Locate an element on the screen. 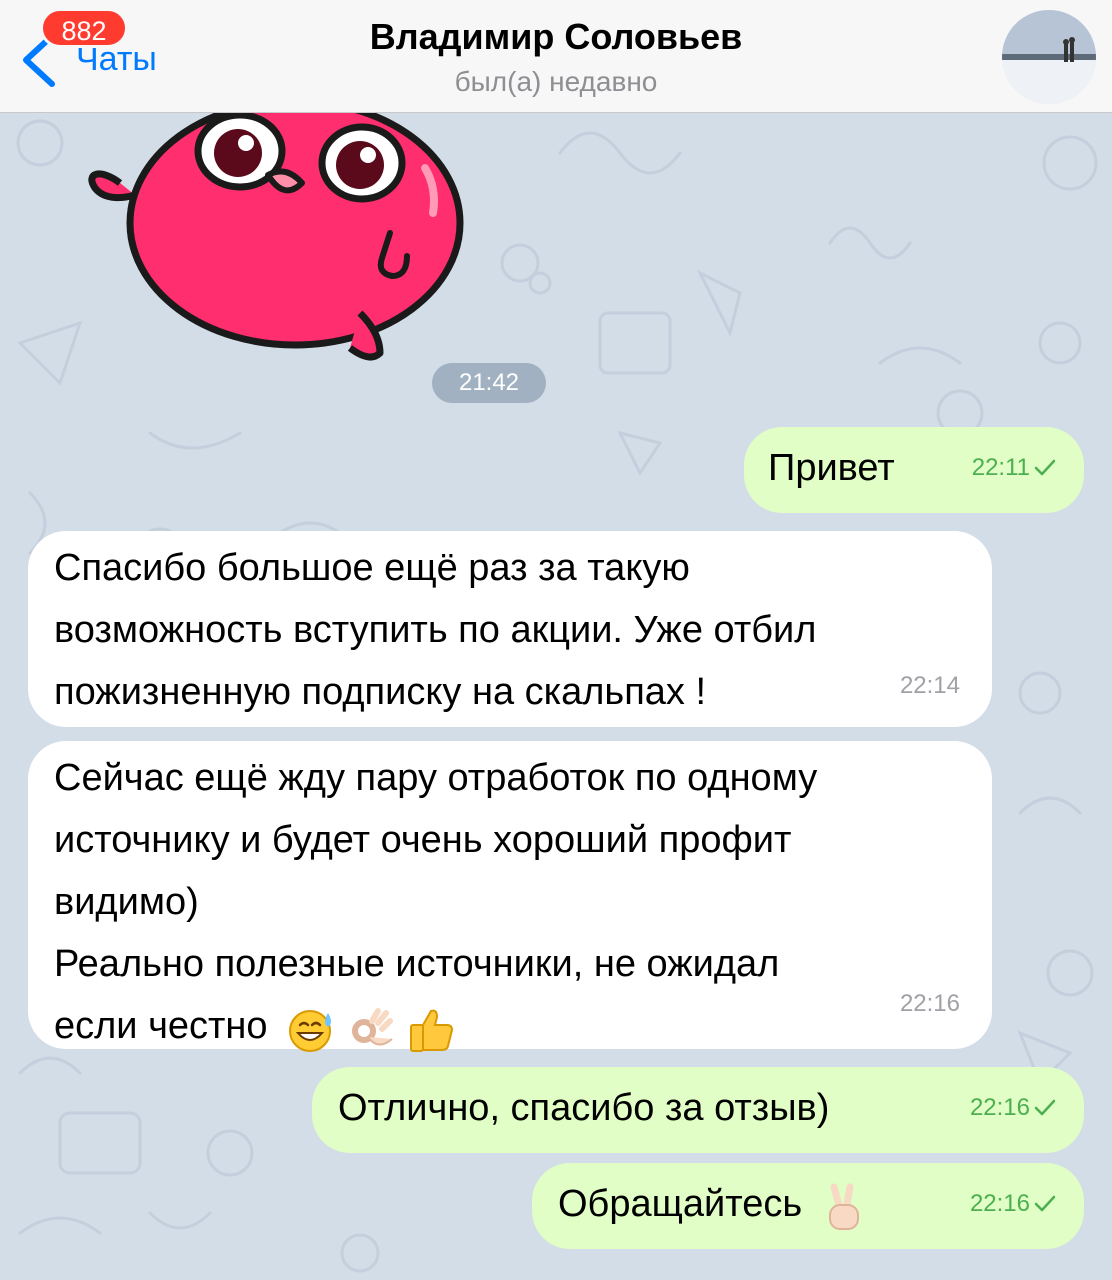  contact-status: был(а) недавно is located at coordinates (556, 81).